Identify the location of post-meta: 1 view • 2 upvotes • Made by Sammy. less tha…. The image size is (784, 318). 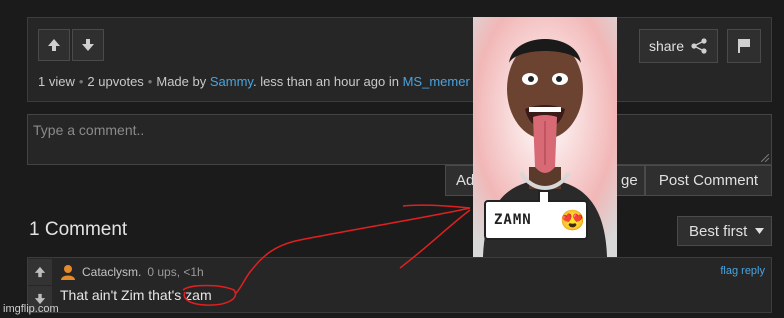
(254, 81).